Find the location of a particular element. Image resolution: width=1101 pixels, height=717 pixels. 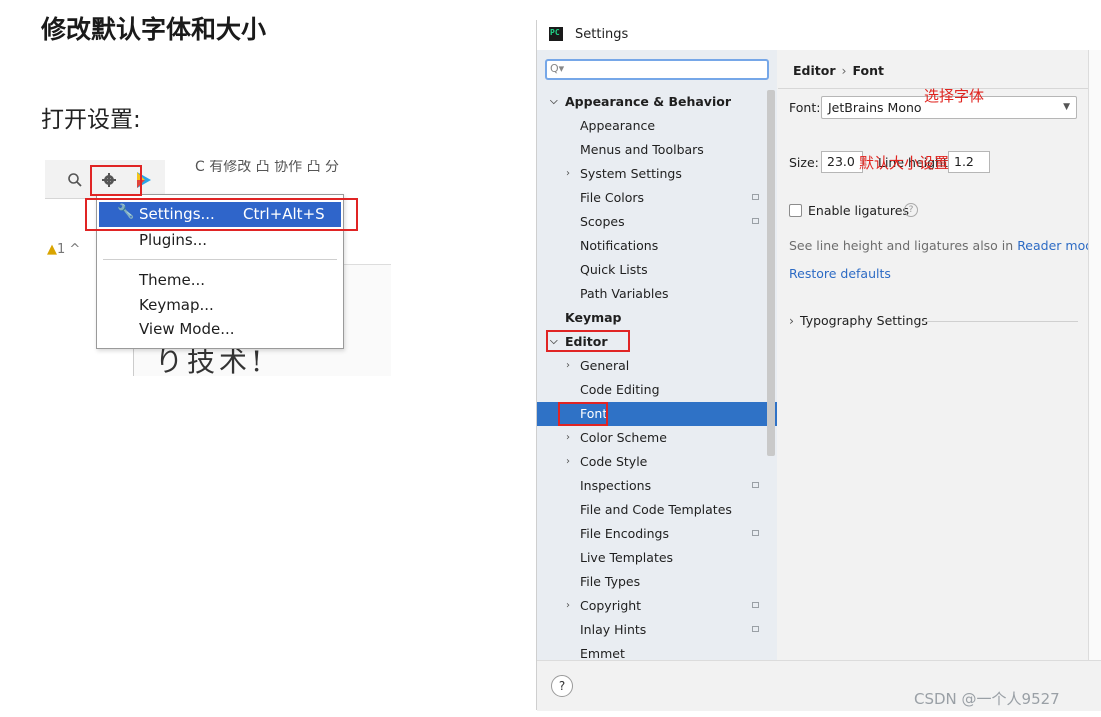

chevron-down-icon: ⌵ is located at coordinates (554, 102).